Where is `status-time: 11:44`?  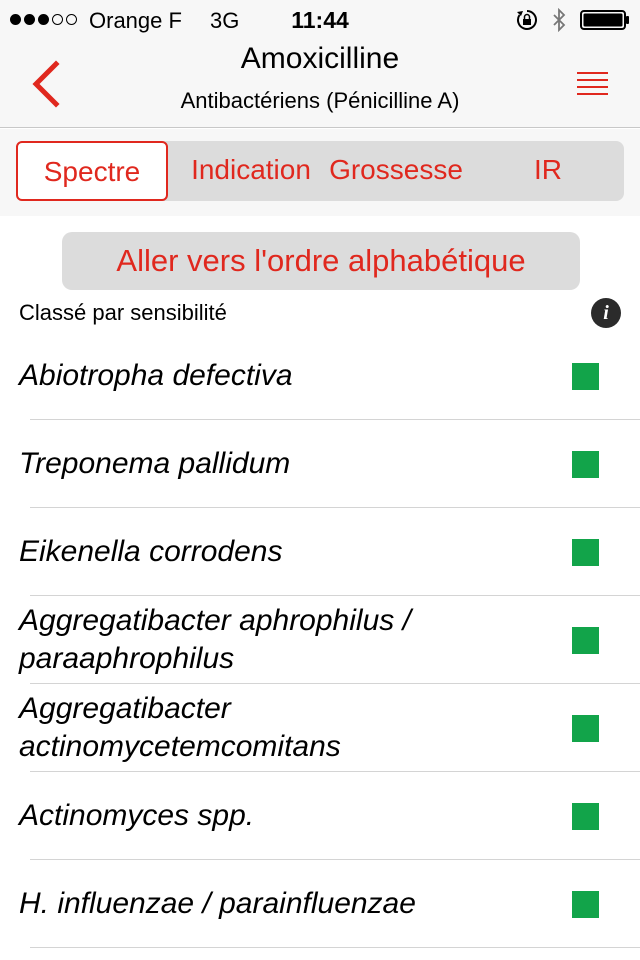 status-time: 11:44 is located at coordinates (320, 20).